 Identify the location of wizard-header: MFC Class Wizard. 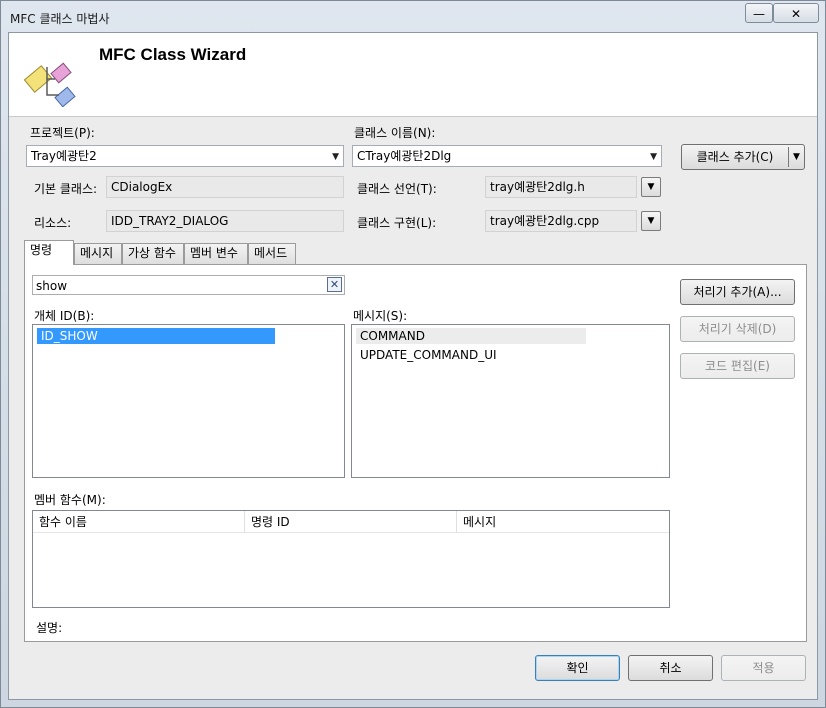
(413, 75).